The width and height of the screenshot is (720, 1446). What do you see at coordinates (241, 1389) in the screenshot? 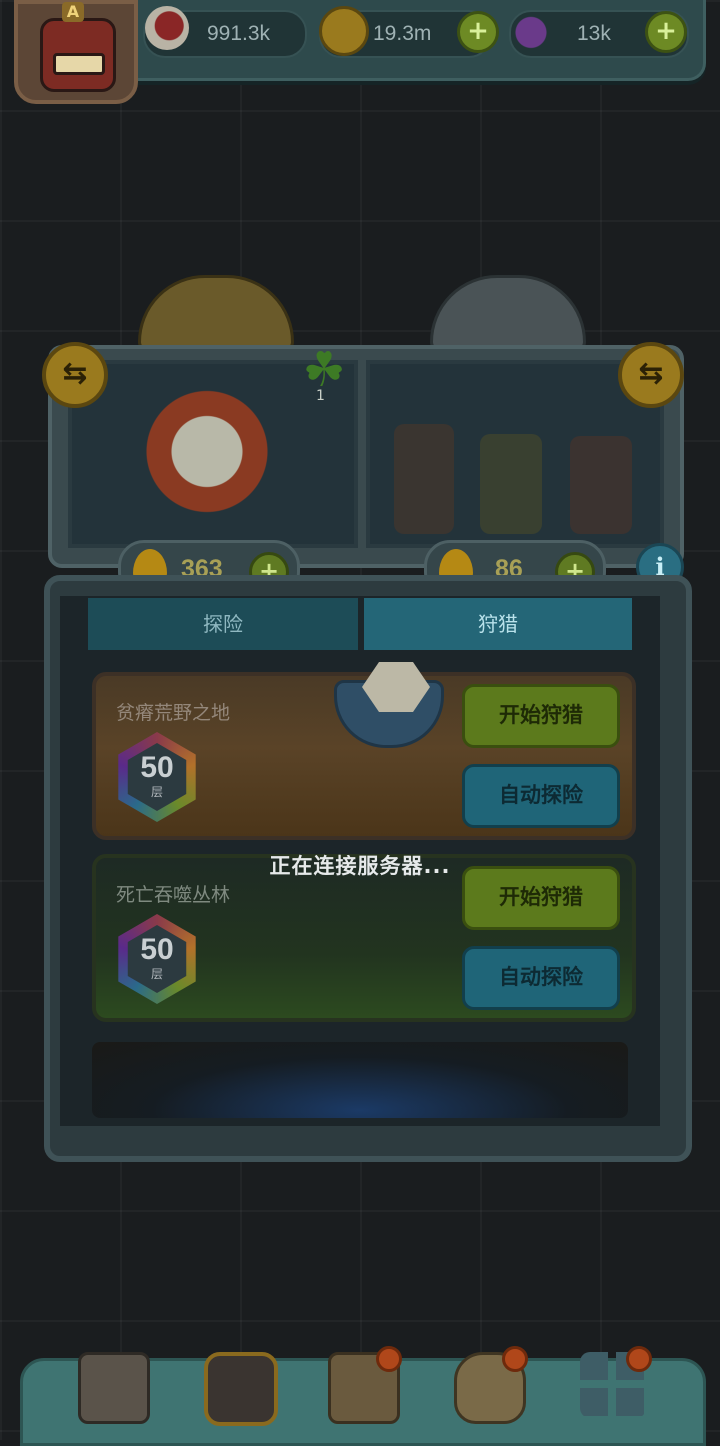
I see `monster-icon` at bounding box center [241, 1389].